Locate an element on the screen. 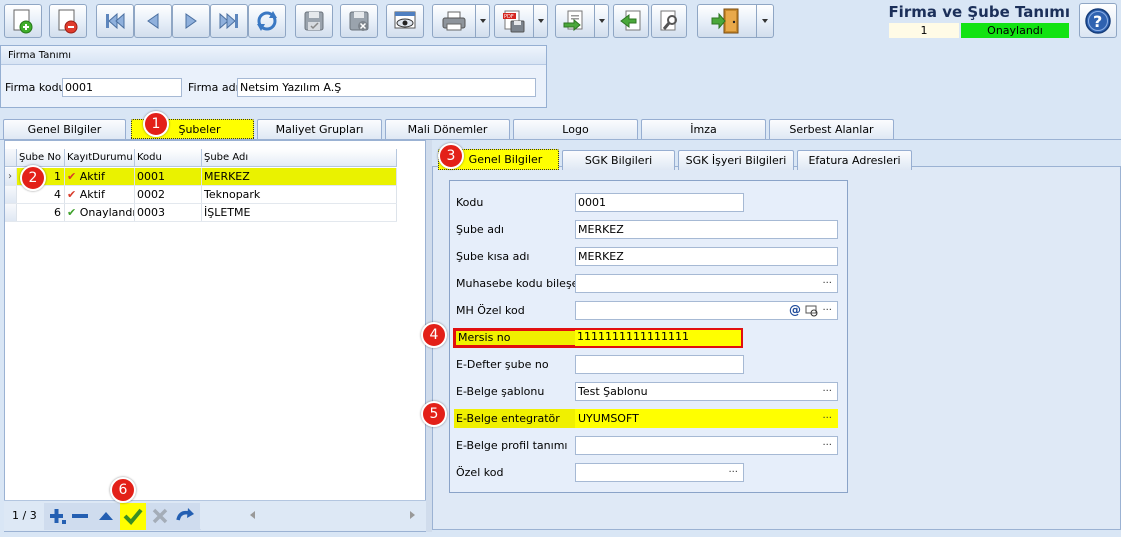 The width and height of the screenshot is (1121, 537). exit-button is located at coordinates (727, 21).